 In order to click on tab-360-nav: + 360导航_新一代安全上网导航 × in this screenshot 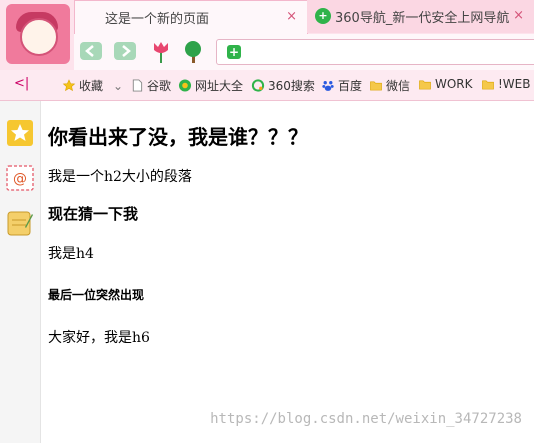, I will do `click(420, 16)`.